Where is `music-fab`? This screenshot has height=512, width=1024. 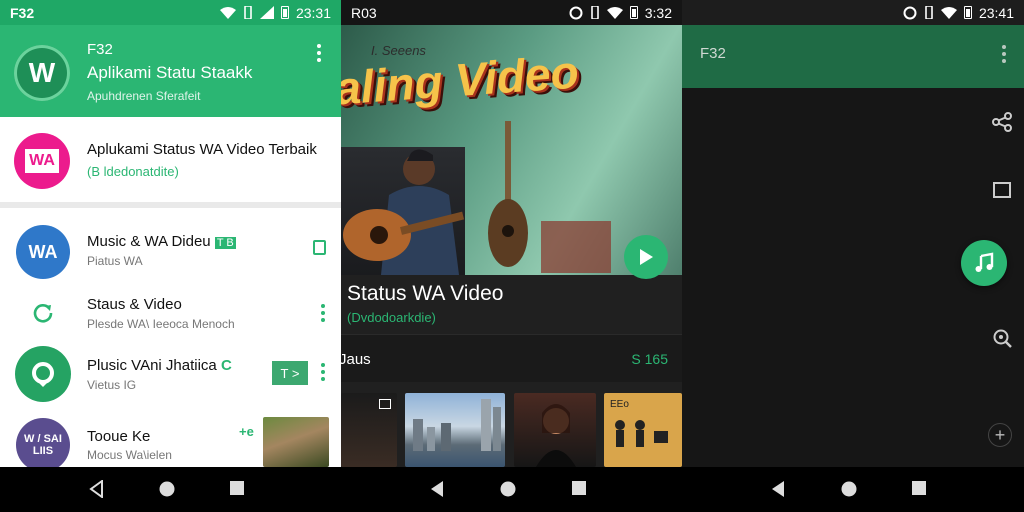
music-fab is located at coordinates (984, 263).